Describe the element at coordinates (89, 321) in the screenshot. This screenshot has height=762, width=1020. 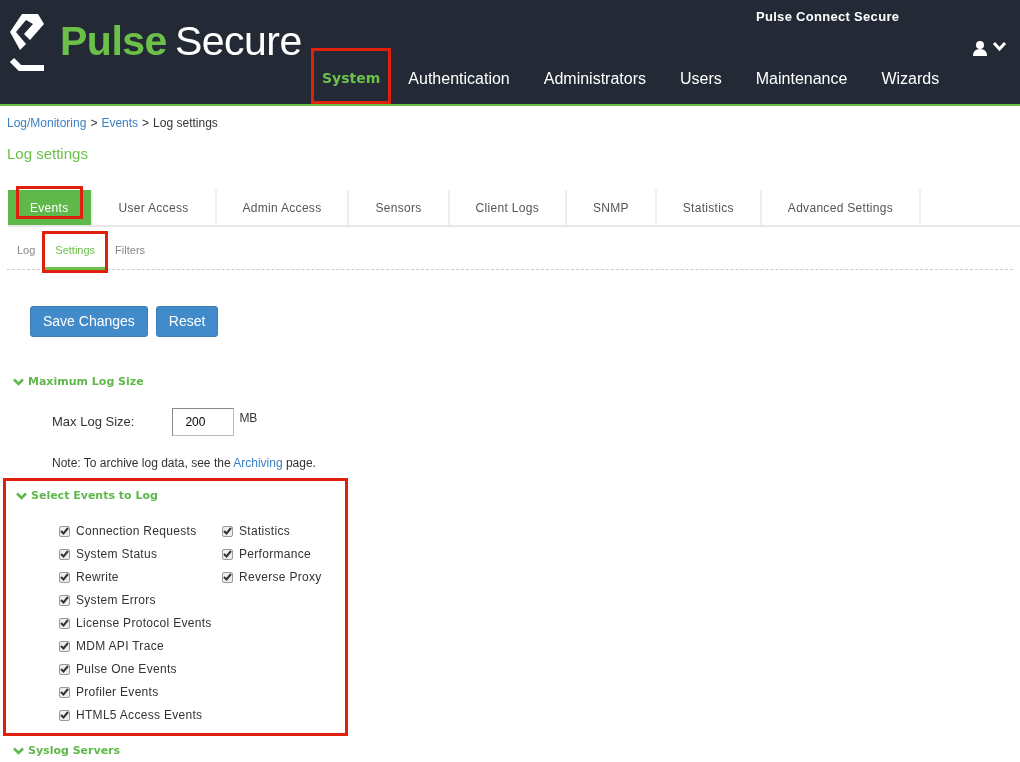
I see `action-button: Save Changes` at that location.